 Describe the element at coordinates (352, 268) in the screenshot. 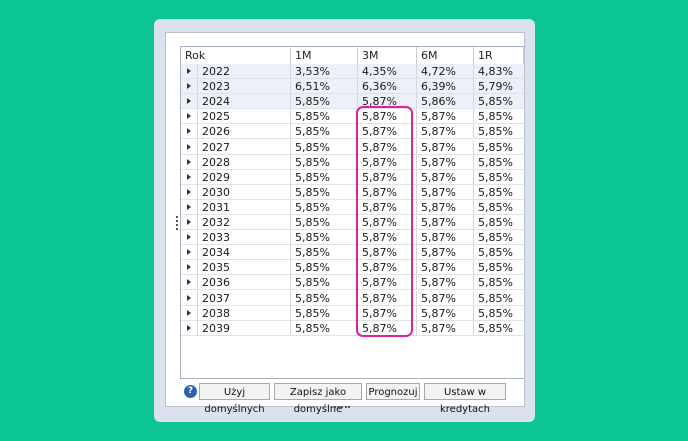

I see `table-row: 2035 5,85% 5,87% 5,87% 5,85%` at that location.